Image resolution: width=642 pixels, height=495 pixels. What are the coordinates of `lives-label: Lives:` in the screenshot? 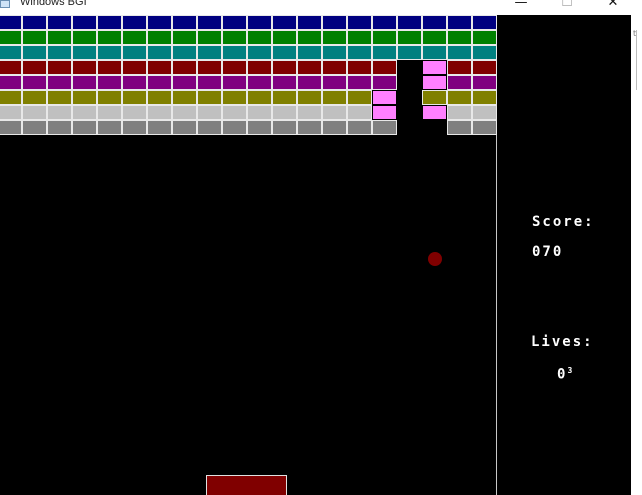 It's located at (562, 342).